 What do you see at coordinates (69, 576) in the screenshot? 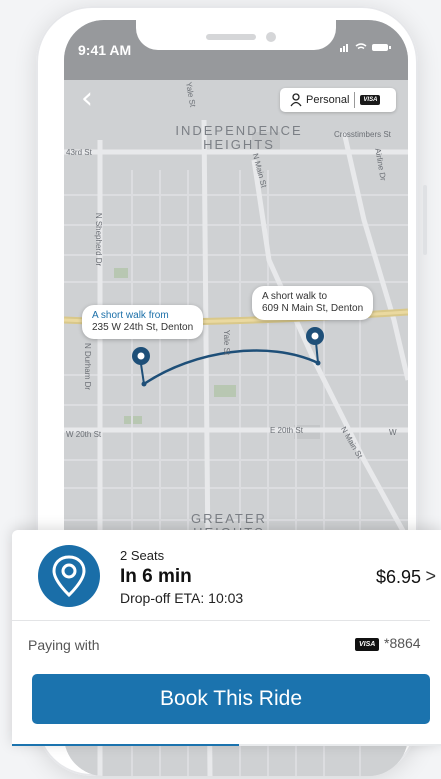
I see `location-pin-icon` at bounding box center [69, 576].